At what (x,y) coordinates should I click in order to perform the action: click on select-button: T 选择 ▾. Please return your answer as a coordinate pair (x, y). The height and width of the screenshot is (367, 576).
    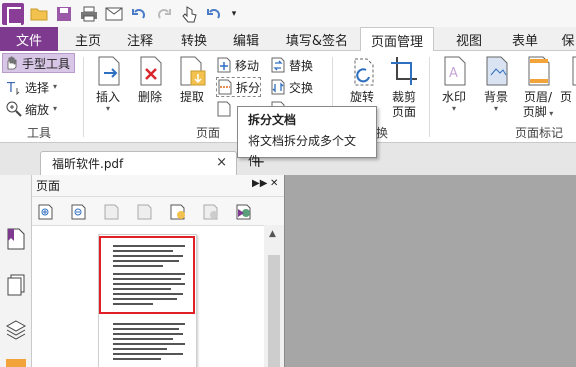
    Looking at the image, I should click on (31, 87).